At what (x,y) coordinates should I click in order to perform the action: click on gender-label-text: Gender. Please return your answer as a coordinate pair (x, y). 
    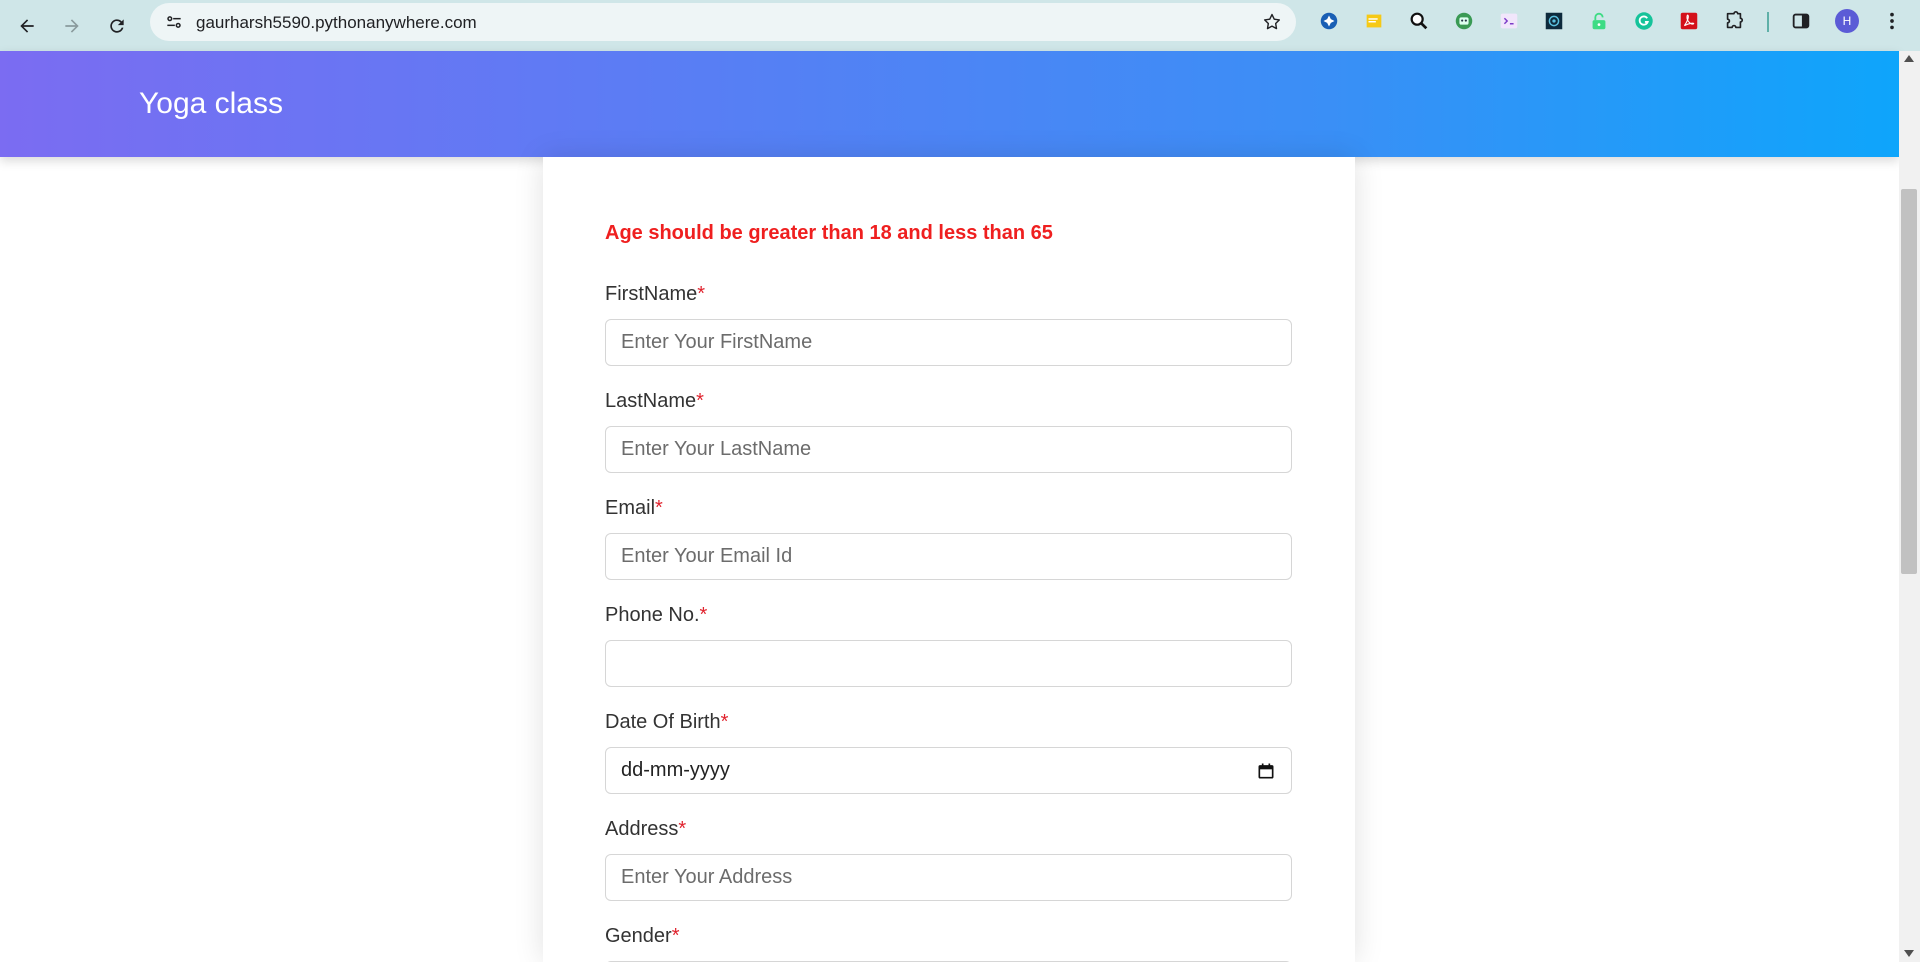
    Looking at the image, I should click on (638, 936).